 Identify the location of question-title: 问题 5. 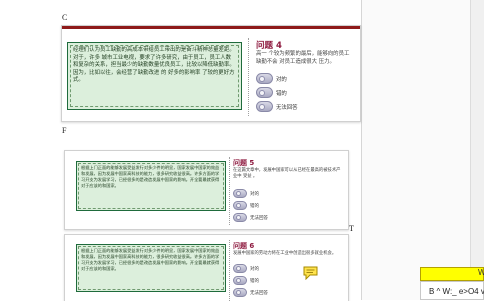
(244, 163).